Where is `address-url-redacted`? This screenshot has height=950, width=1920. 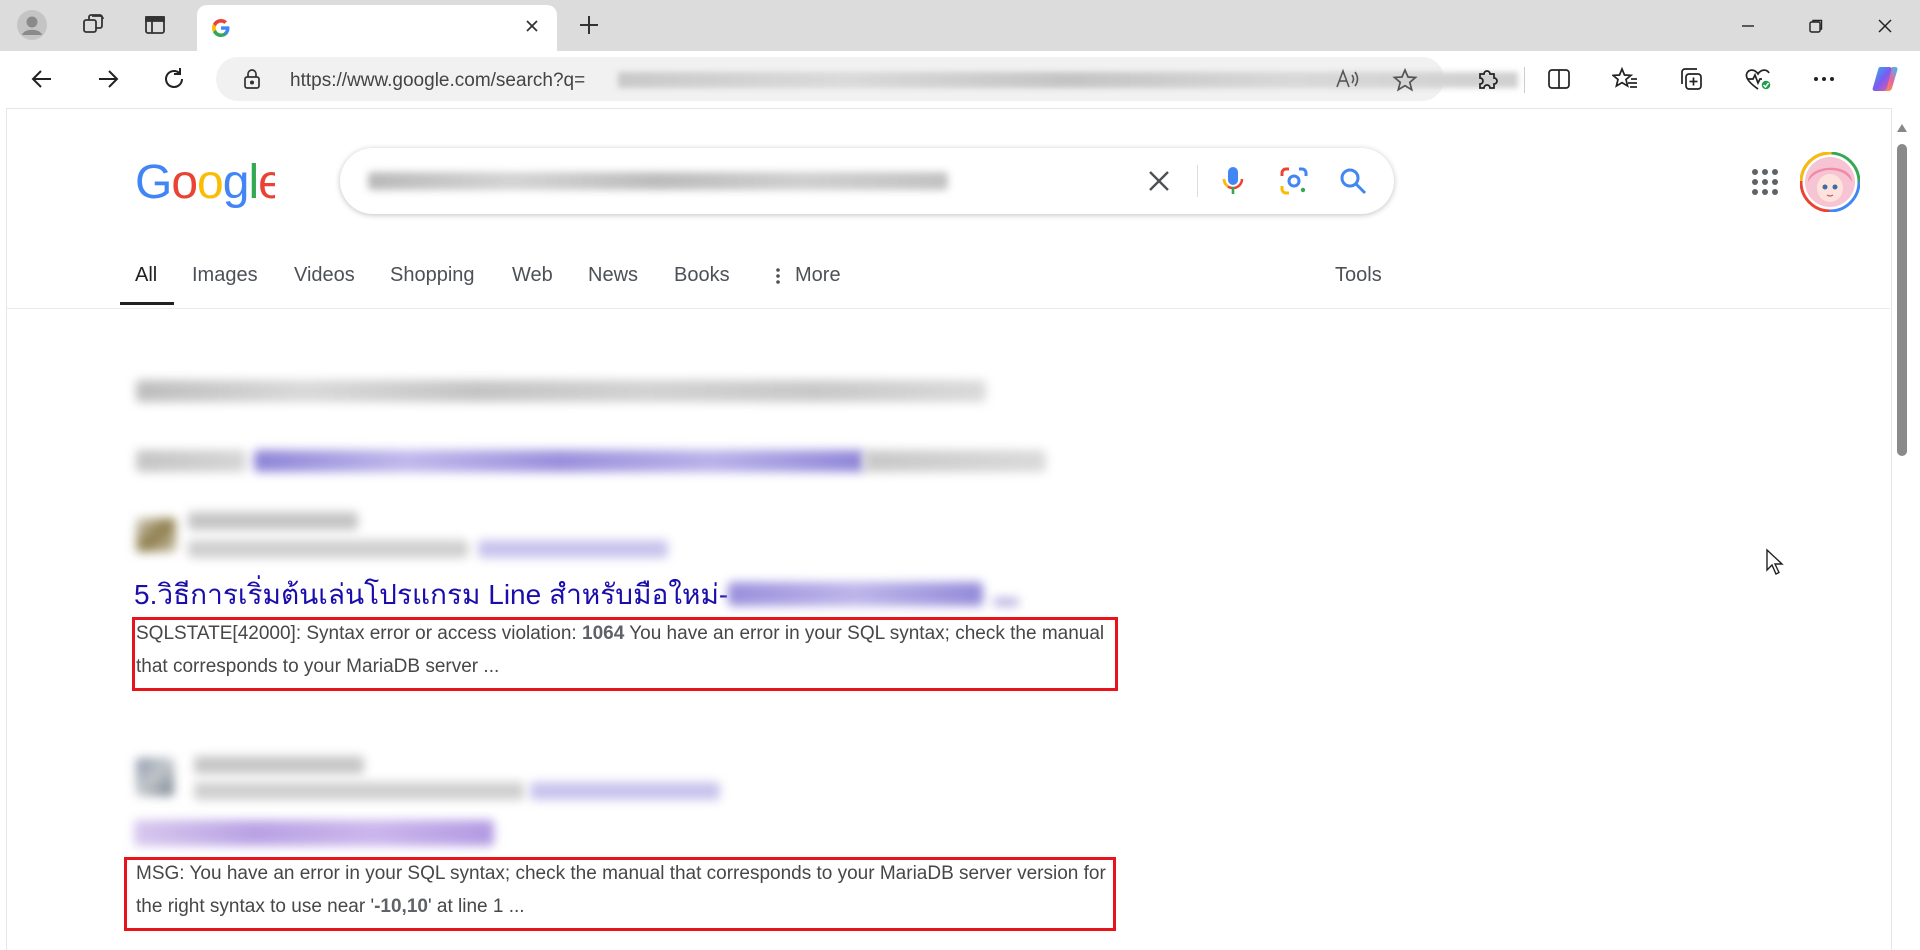
address-url-redacted is located at coordinates (1068, 80).